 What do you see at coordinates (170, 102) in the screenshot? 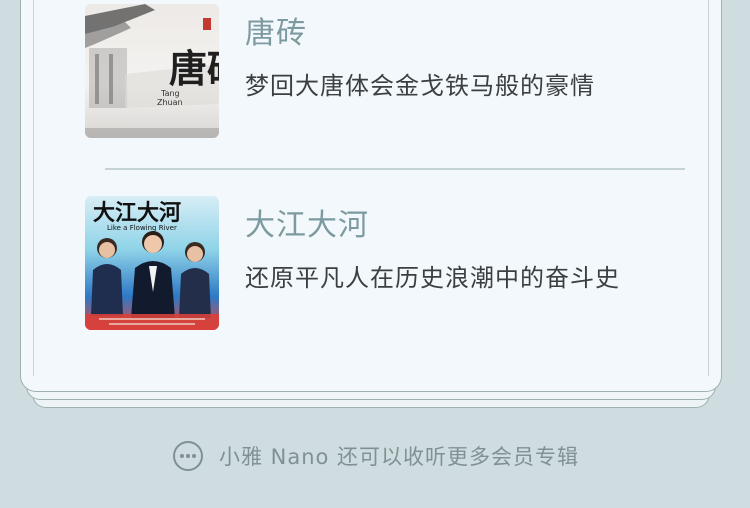
I see `cover-text-zhuan: Zhuan` at bounding box center [170, 102].